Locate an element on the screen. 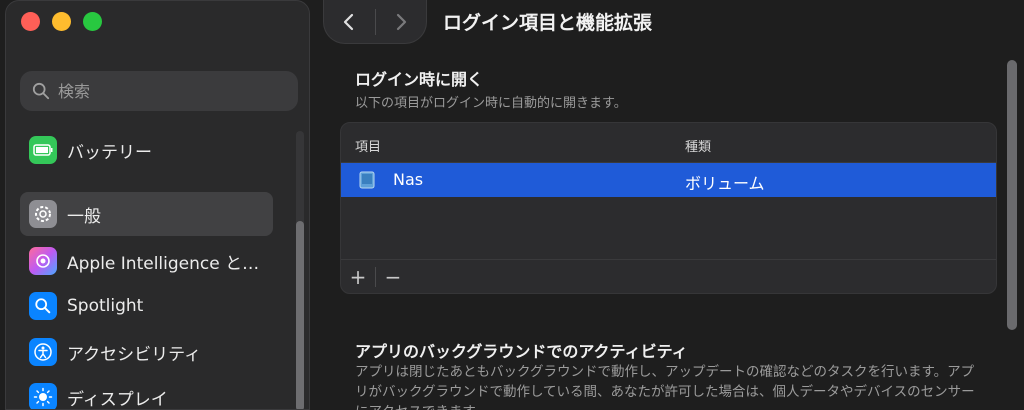 This screenshot has height=410, width=1024. battery-icon is located at coordinates (43, 150).